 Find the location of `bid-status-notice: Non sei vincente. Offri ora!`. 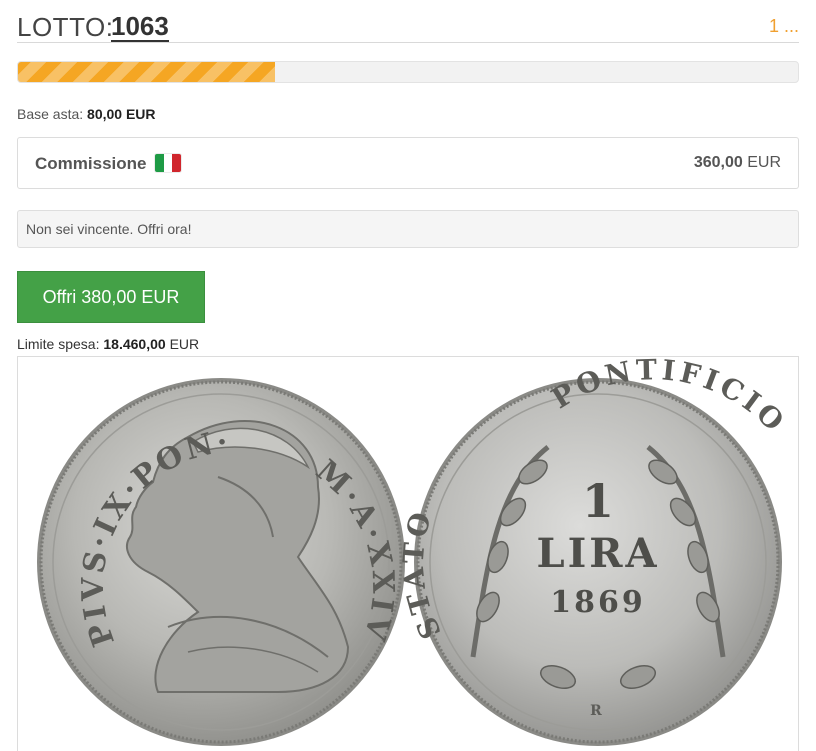

bid-status-notice: Non sei vincente. Offri ora! is located at coordinates (408, 229).